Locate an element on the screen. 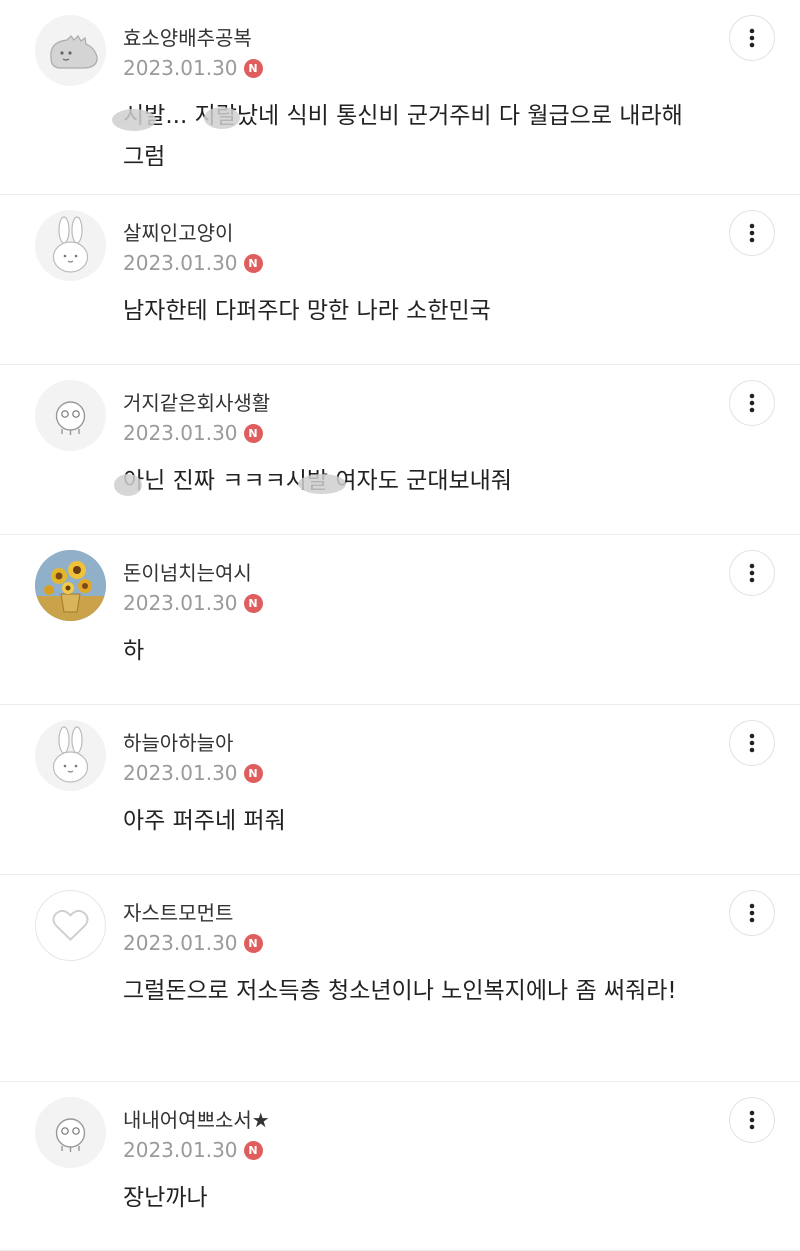  sunflower-photo-avatar is located at coordinates (70, 585).